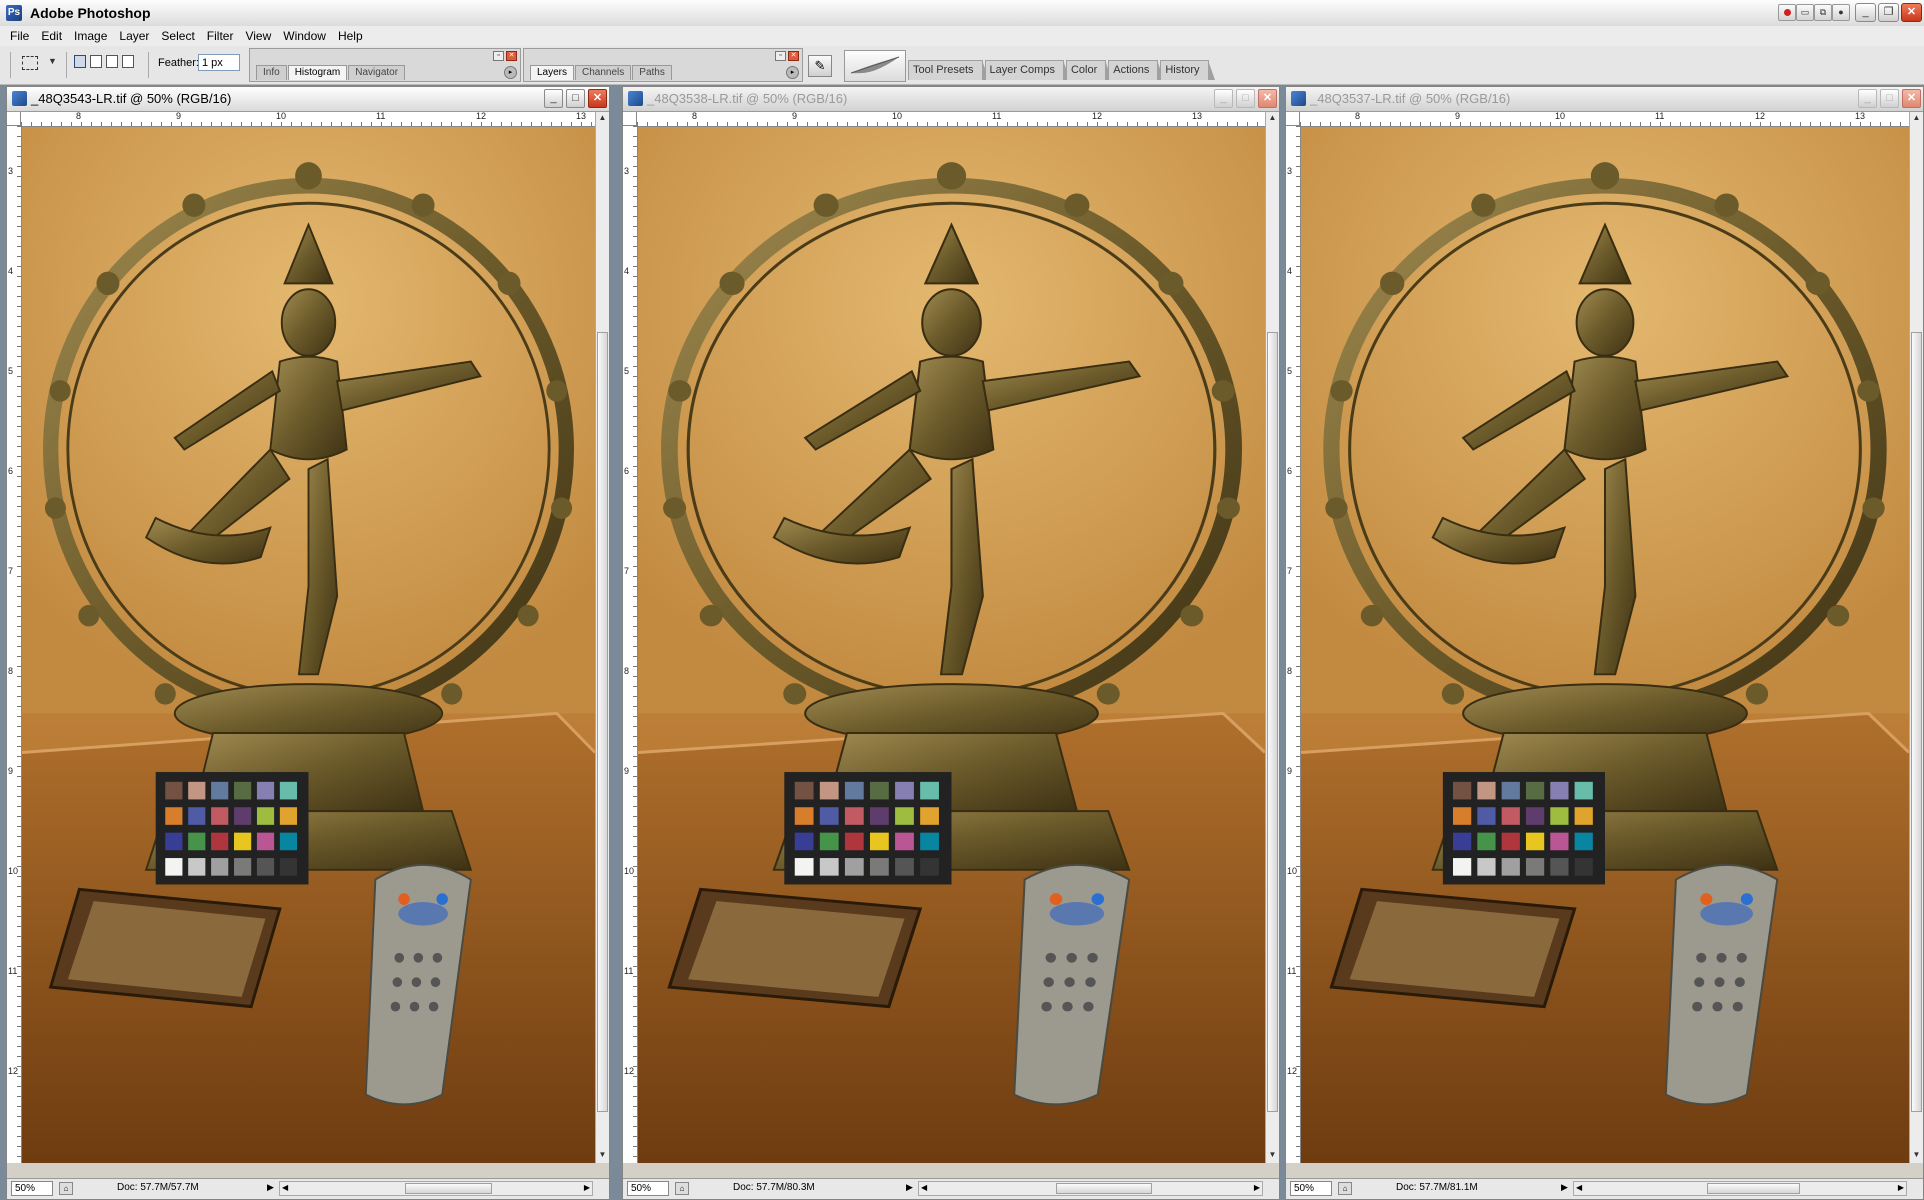  What do you see at coordinates (1187, 70) in the screenshot?
I see `tab-history: History` at bounding box center [1187, 70].